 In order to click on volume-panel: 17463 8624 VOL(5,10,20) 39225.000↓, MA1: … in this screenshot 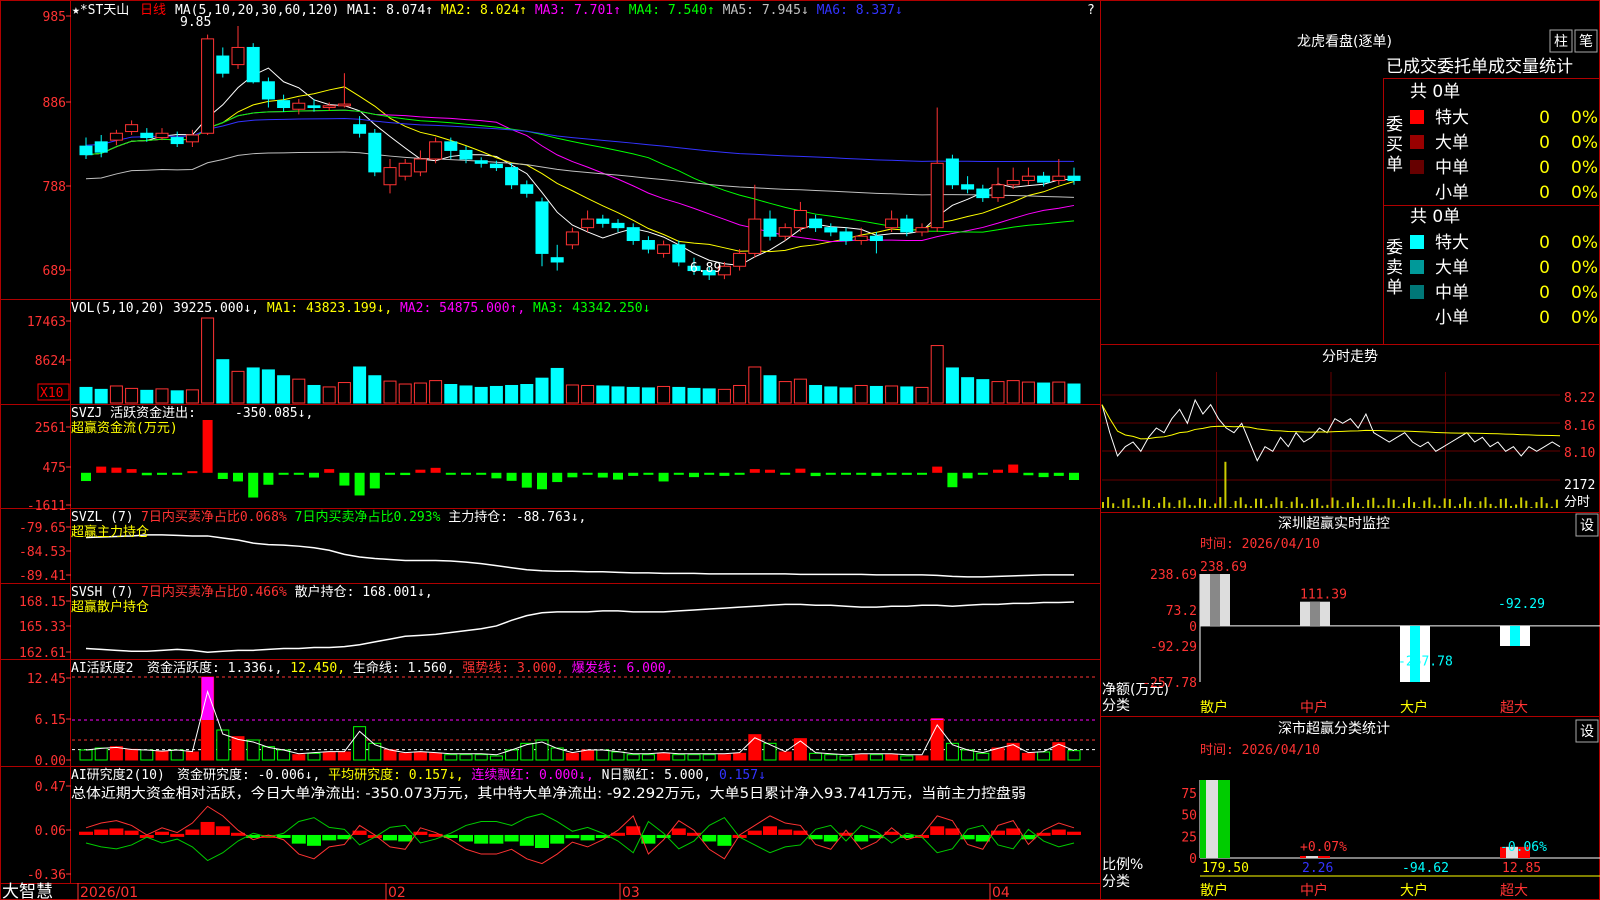, I will do `click(554, 352)`.